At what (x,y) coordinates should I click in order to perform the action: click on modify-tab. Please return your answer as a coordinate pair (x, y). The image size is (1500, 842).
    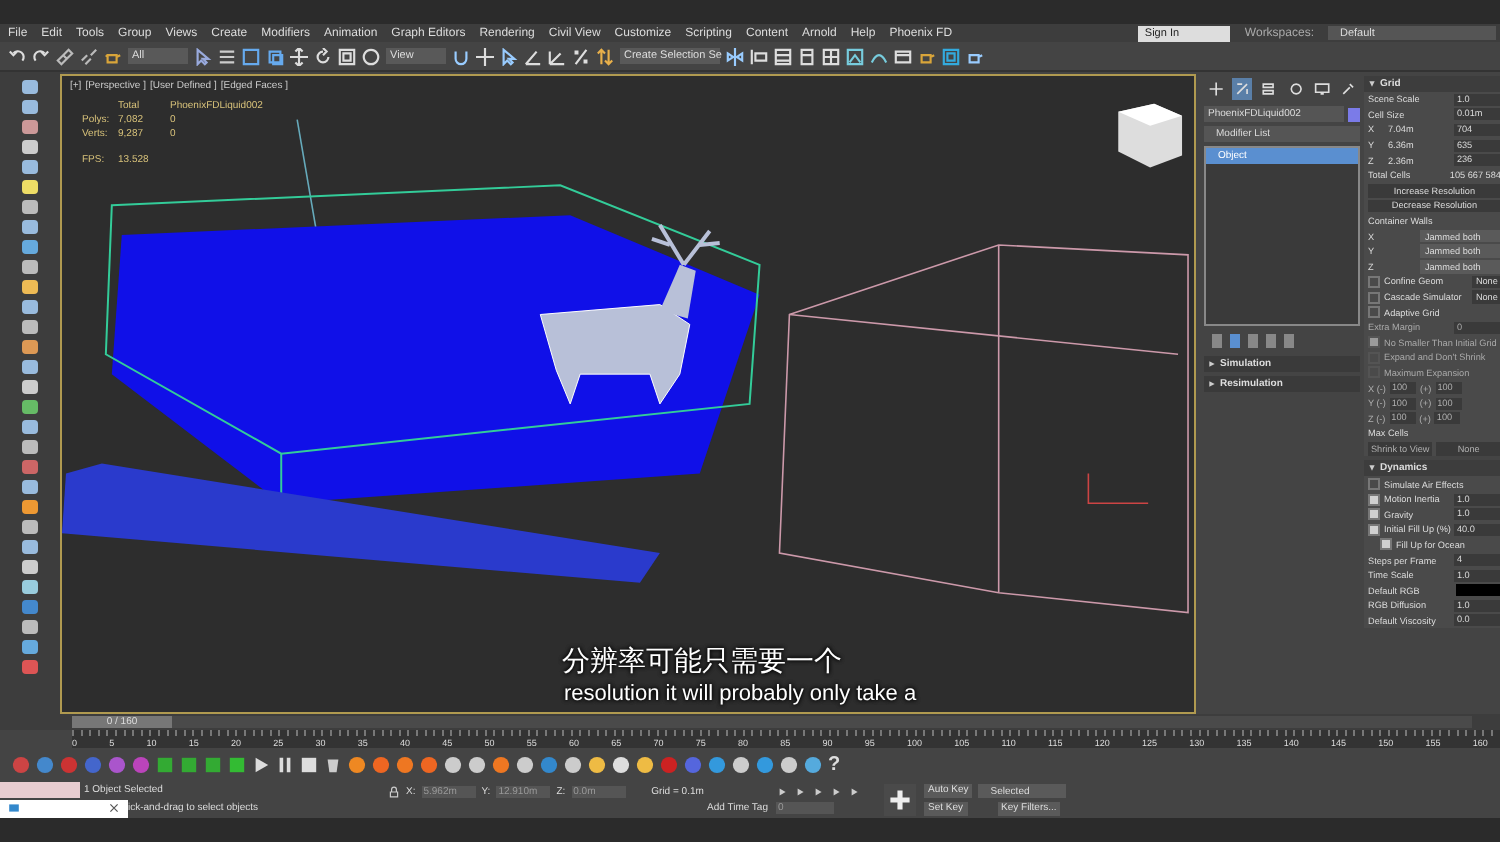
    Looking at the image, I should click on (1242, 89).